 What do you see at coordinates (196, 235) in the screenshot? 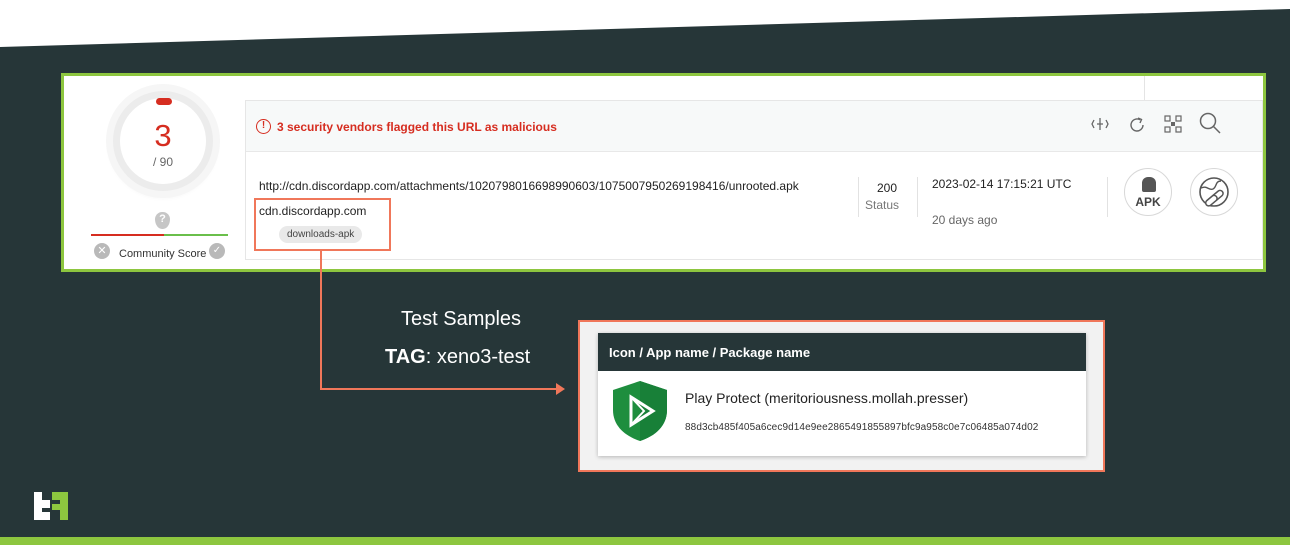
I see `community-bar-positive` at bounding box center [196, 235].